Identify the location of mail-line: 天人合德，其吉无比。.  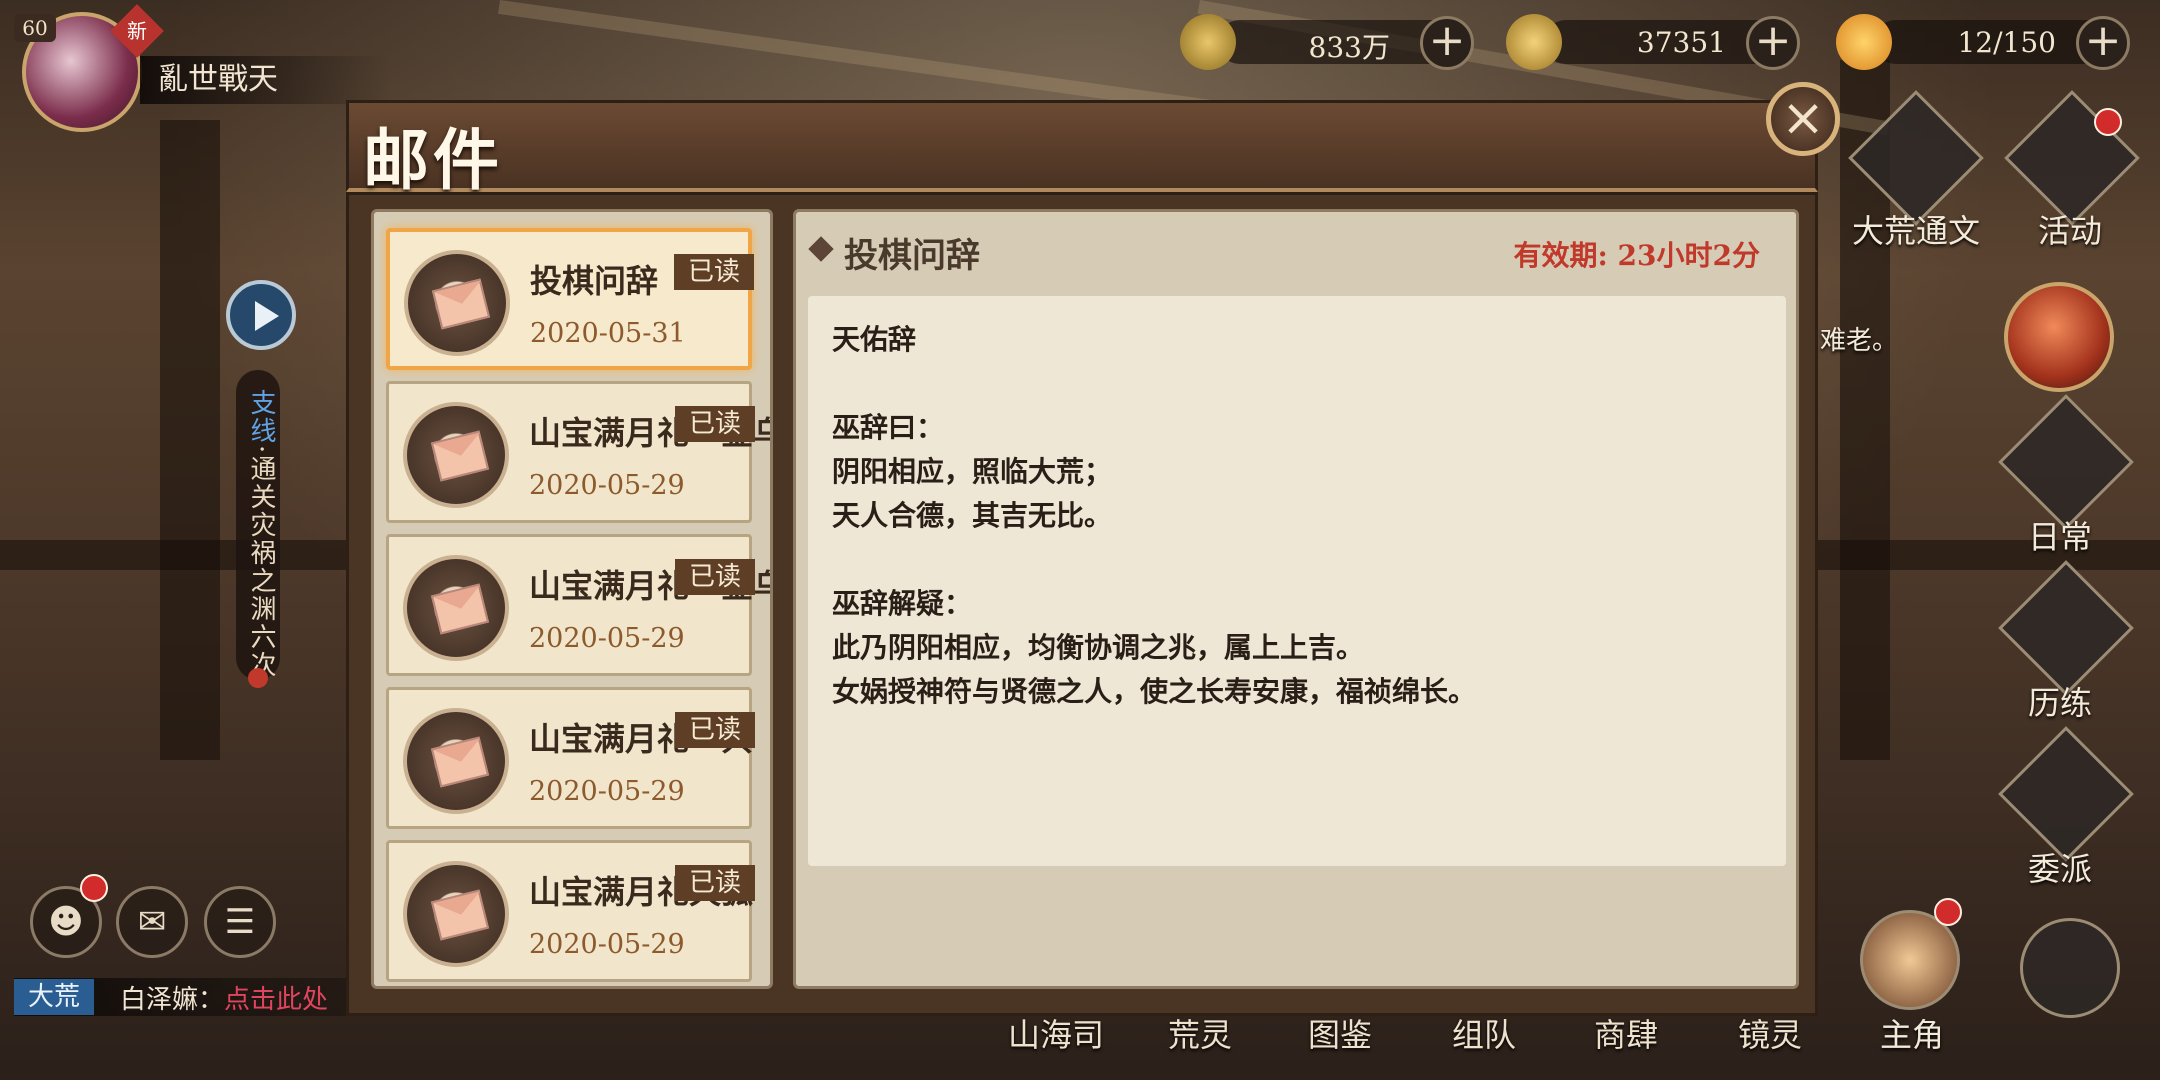
(972, 515).